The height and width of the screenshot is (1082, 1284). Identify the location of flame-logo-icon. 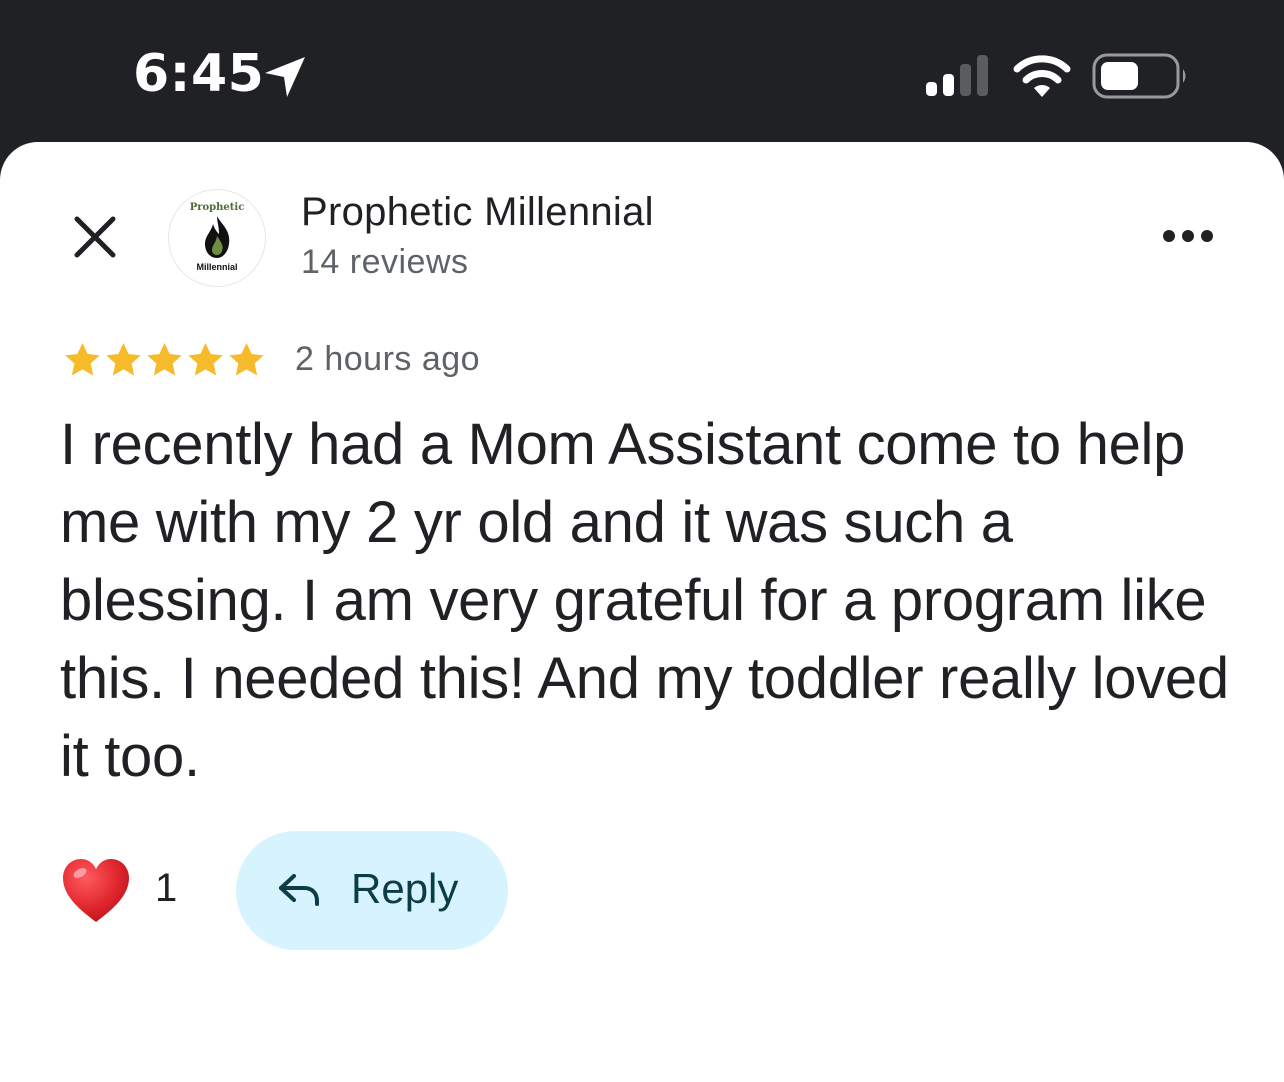
(217, 237).